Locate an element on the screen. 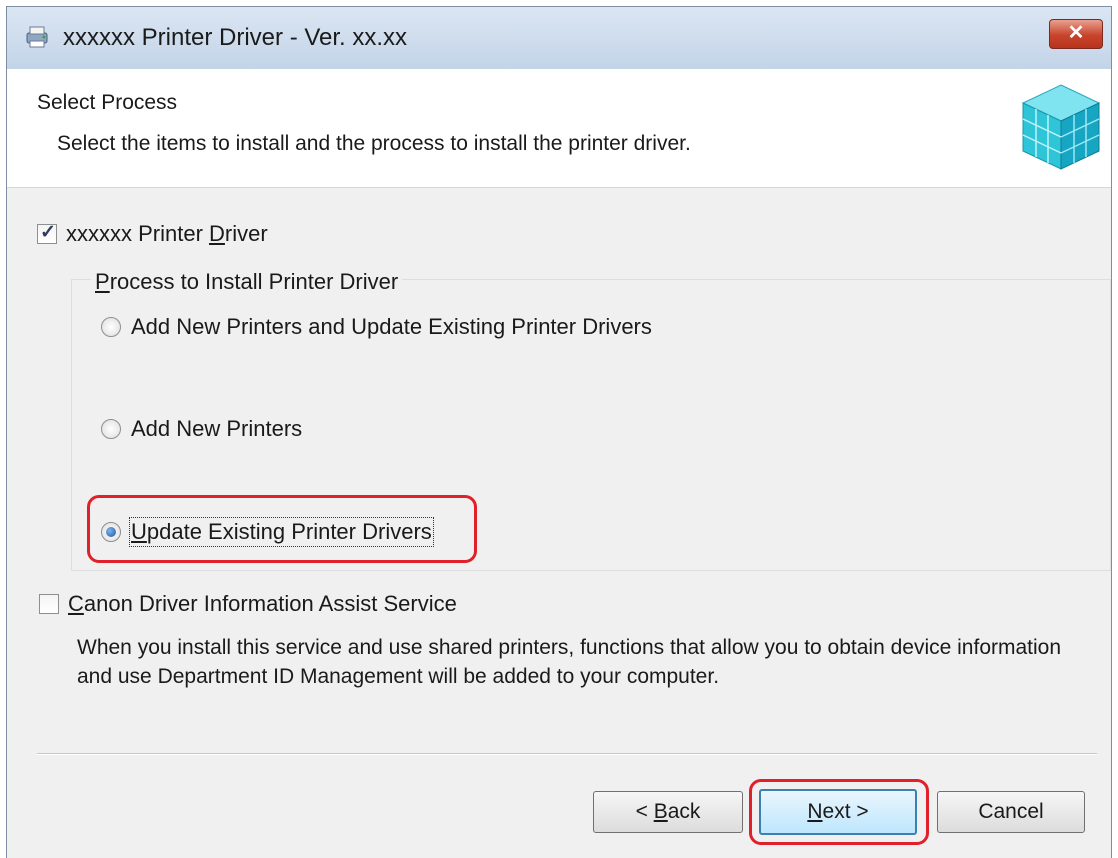 This screenshot has width=1118, height=858. radio-update-existing-label: Update Existing Printer Drivers is located at coordinates (281, 532).